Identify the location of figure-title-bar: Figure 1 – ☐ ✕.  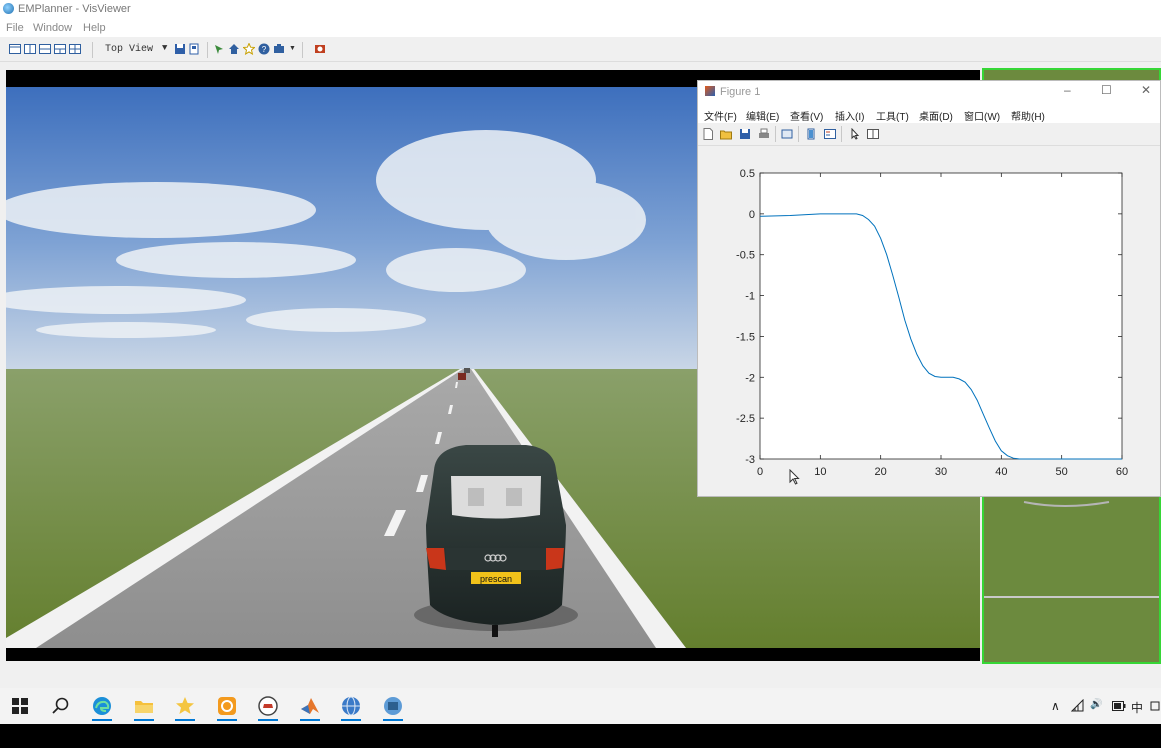
(929, 92).